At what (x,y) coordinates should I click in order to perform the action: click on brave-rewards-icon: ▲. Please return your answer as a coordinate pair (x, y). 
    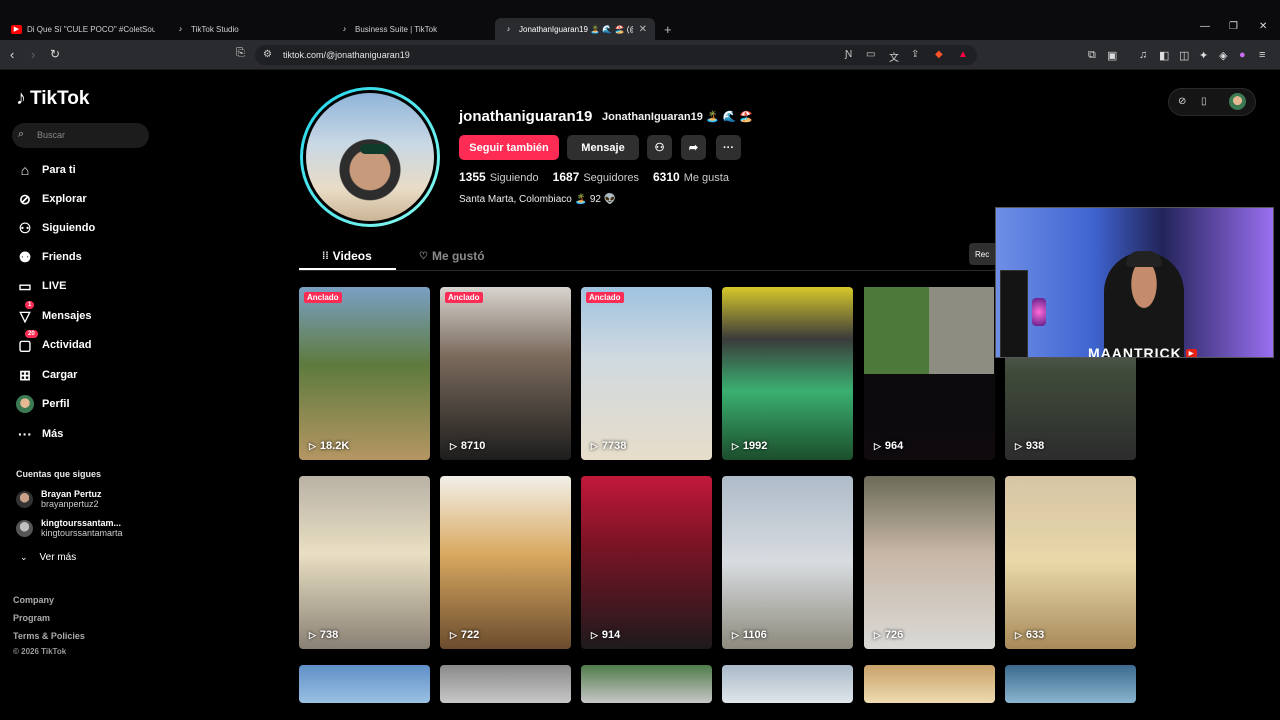
    Looking at the image, I should click on (963, 54).